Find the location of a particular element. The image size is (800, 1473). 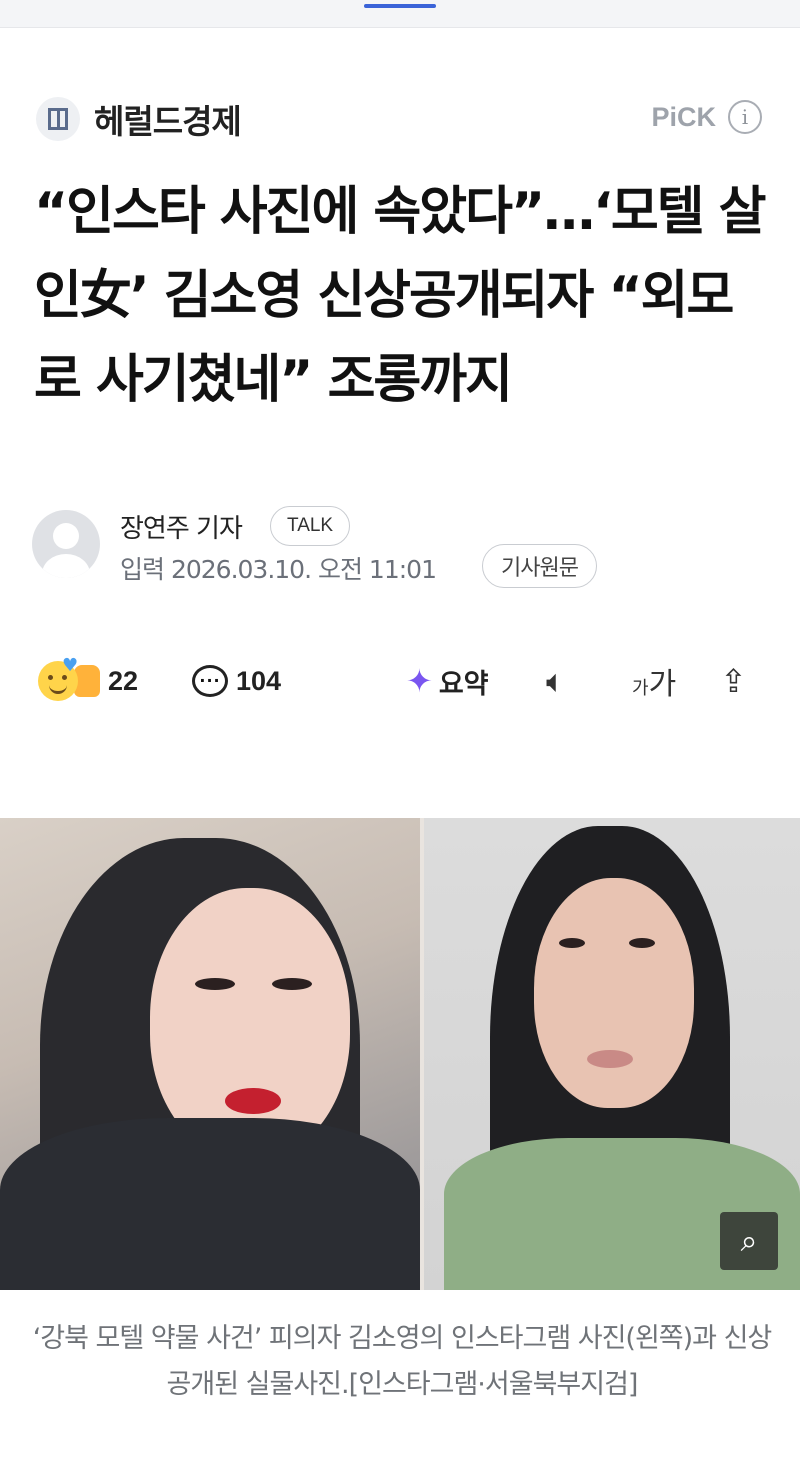

reaction-emoji-icon: ♥ is located at coordinates (58, 678).